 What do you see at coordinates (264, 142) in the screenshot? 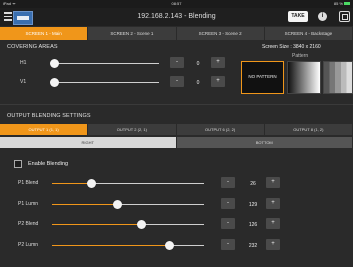
I see `tab-side-bottom: BOTTOM` at bounding box center [264, 142].